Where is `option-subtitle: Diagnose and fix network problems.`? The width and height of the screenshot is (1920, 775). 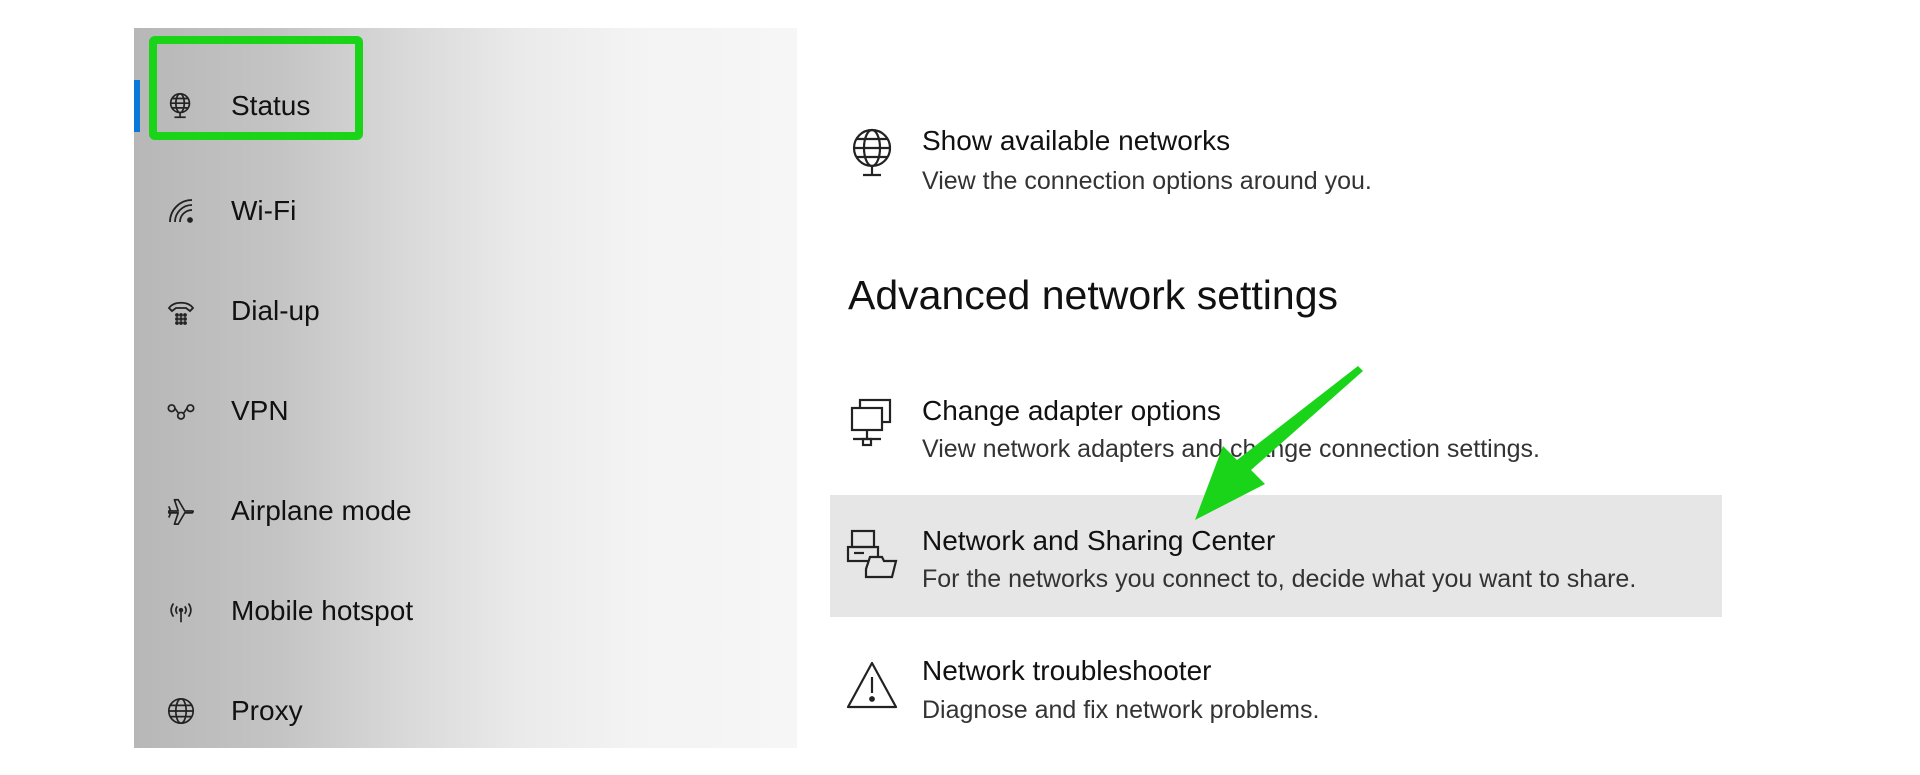
option-subtitle: Diagnose and fix network problems. is located at coordinates (1121, 710).